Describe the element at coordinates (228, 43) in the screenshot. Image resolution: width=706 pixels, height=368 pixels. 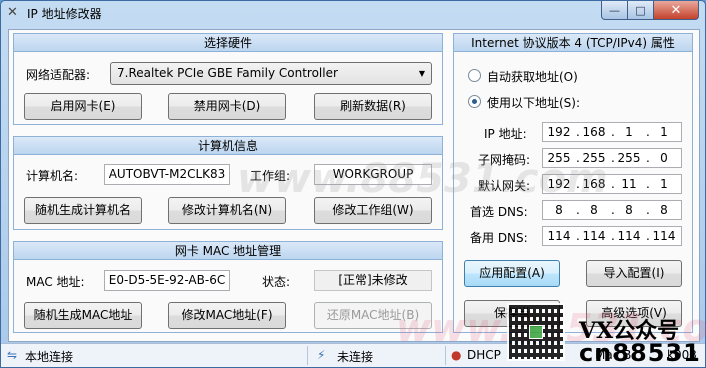
I see `hardware-header: 选择硬件` at that location.